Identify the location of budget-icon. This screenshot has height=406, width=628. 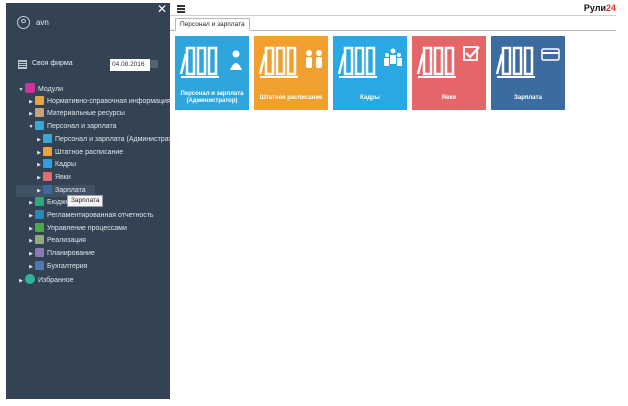
(39, 202).